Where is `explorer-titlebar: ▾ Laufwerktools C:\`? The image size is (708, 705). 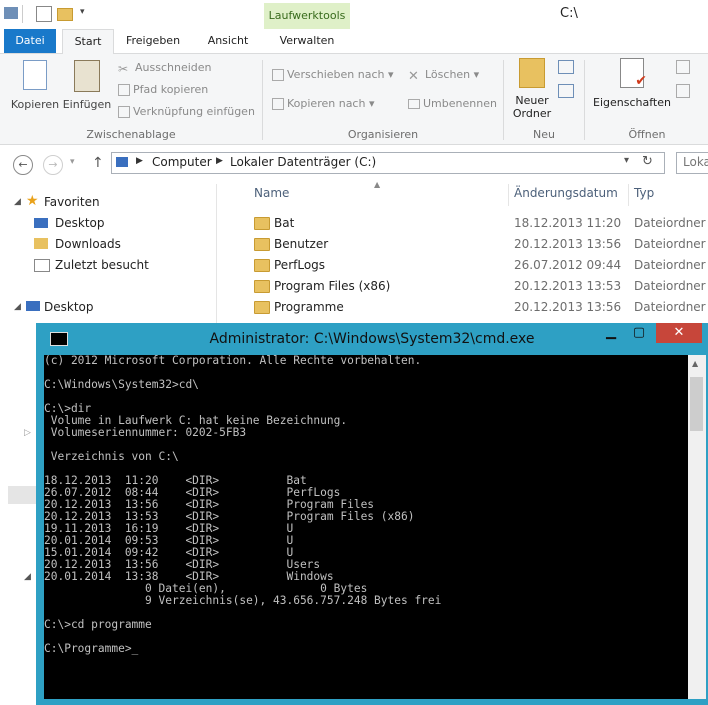
explorer-titlebar: ▾ Laufwerktools C:\ is located at coordinates (354, 14).